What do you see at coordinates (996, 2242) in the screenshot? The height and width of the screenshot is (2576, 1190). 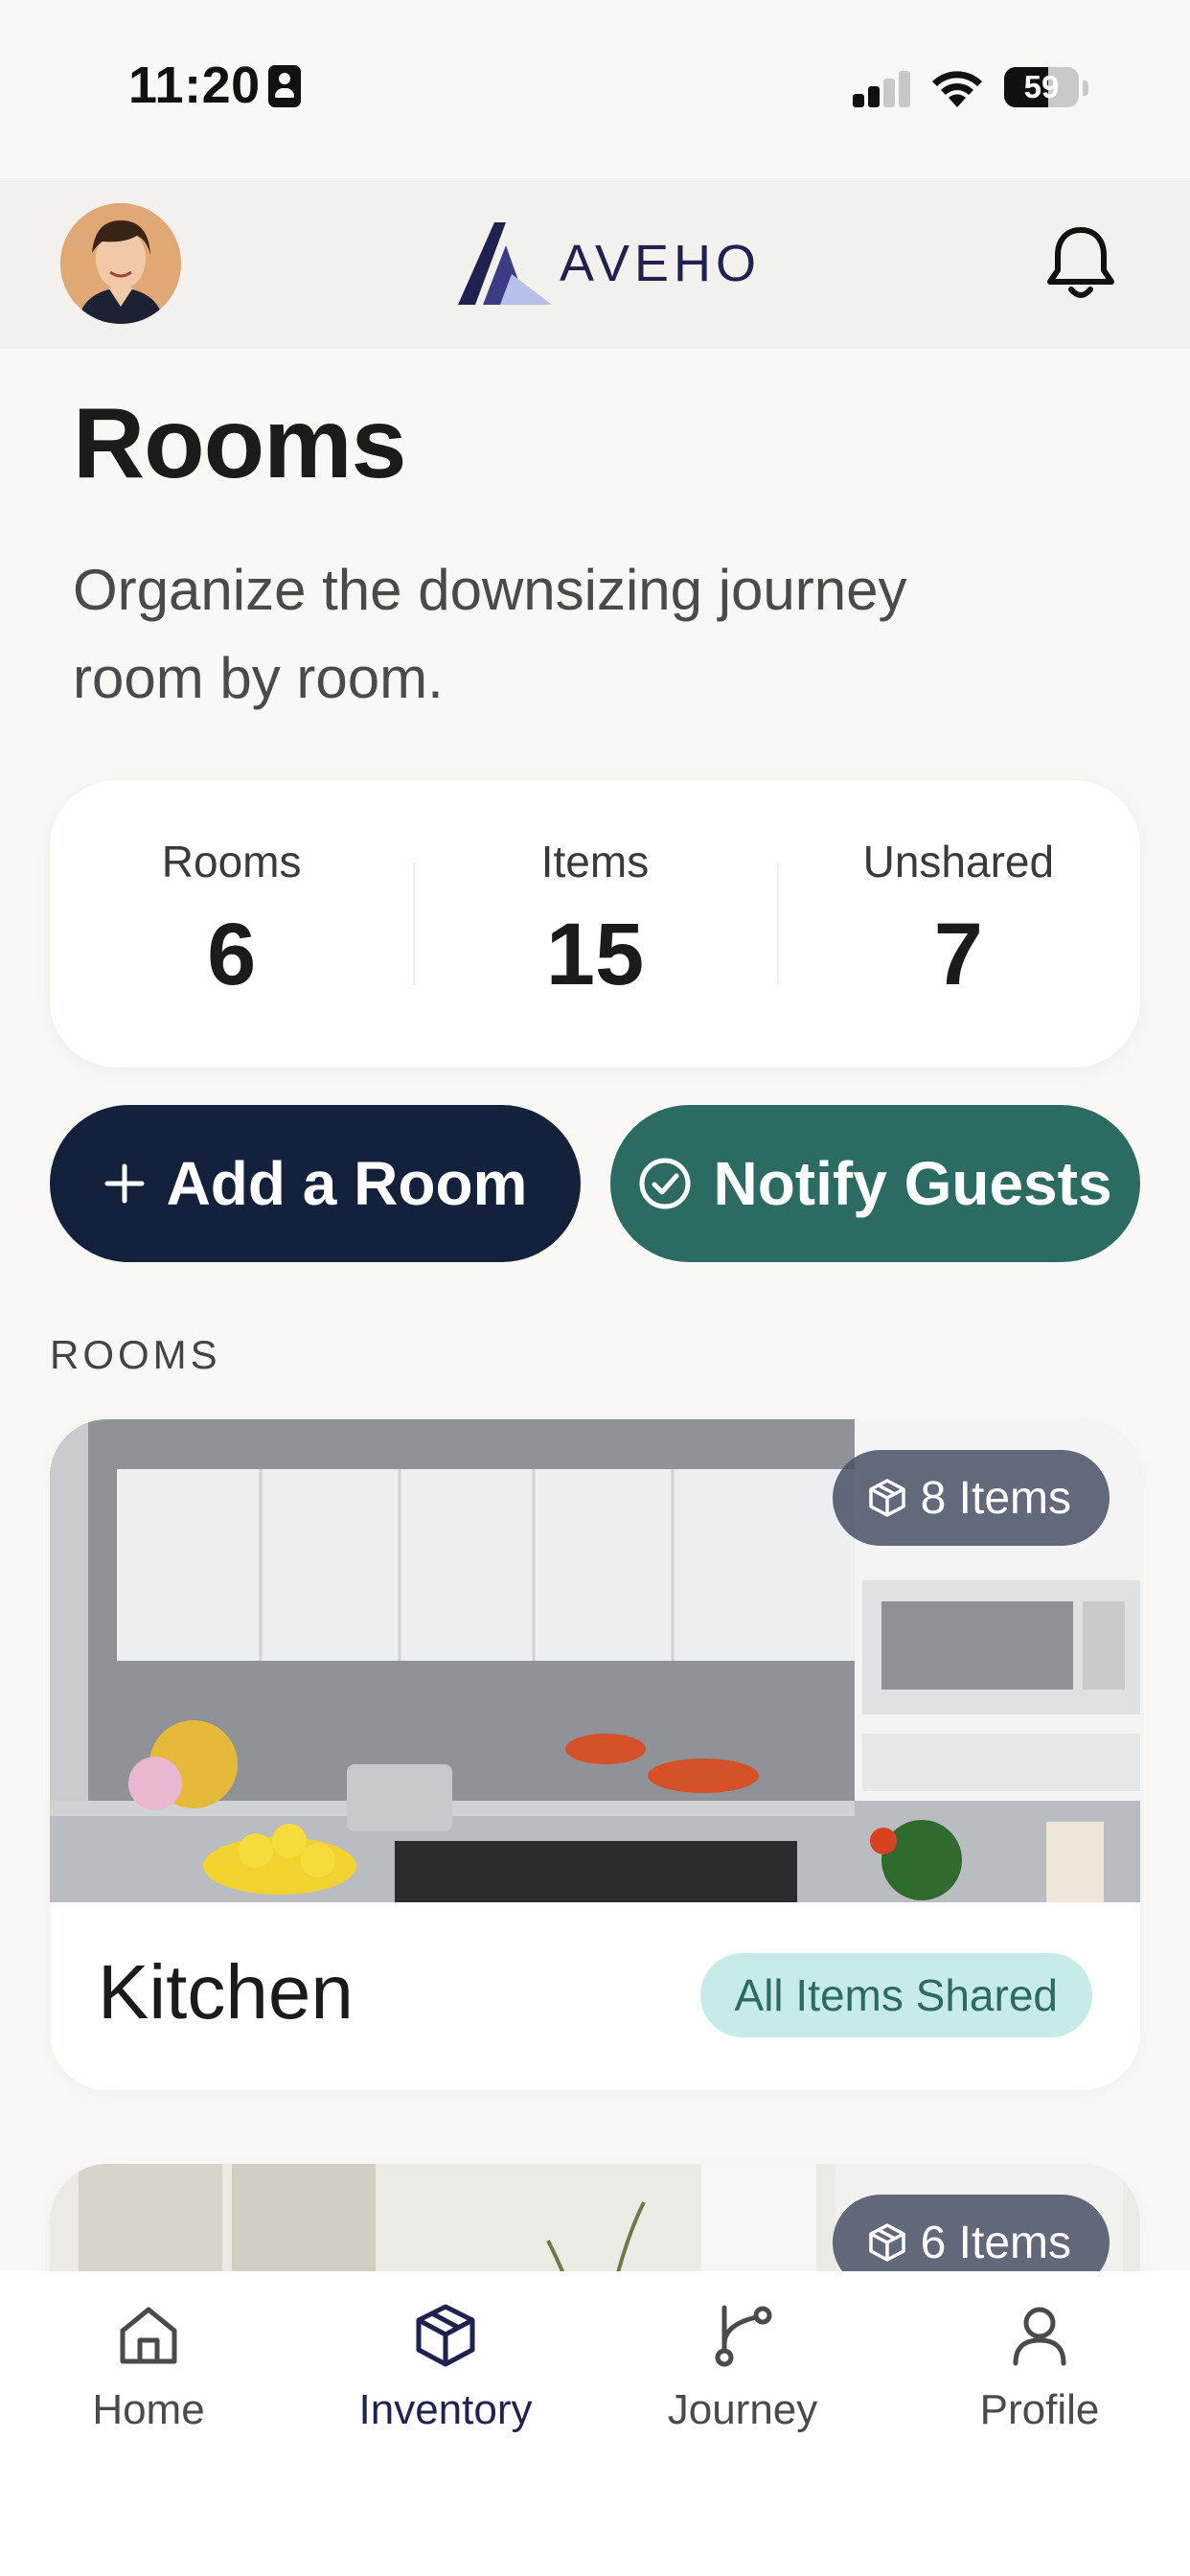 I see `items-count-label: 6 Items` at bounding box center [996, 2242].